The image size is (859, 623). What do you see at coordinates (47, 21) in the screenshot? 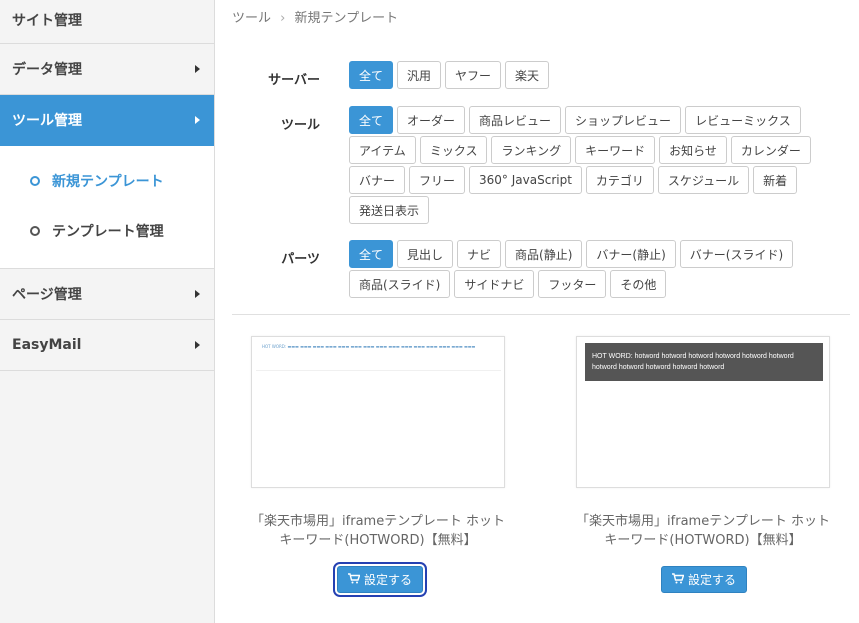
I see `sidebar-item-label: サイト管理` at bounding box center [47, 21].